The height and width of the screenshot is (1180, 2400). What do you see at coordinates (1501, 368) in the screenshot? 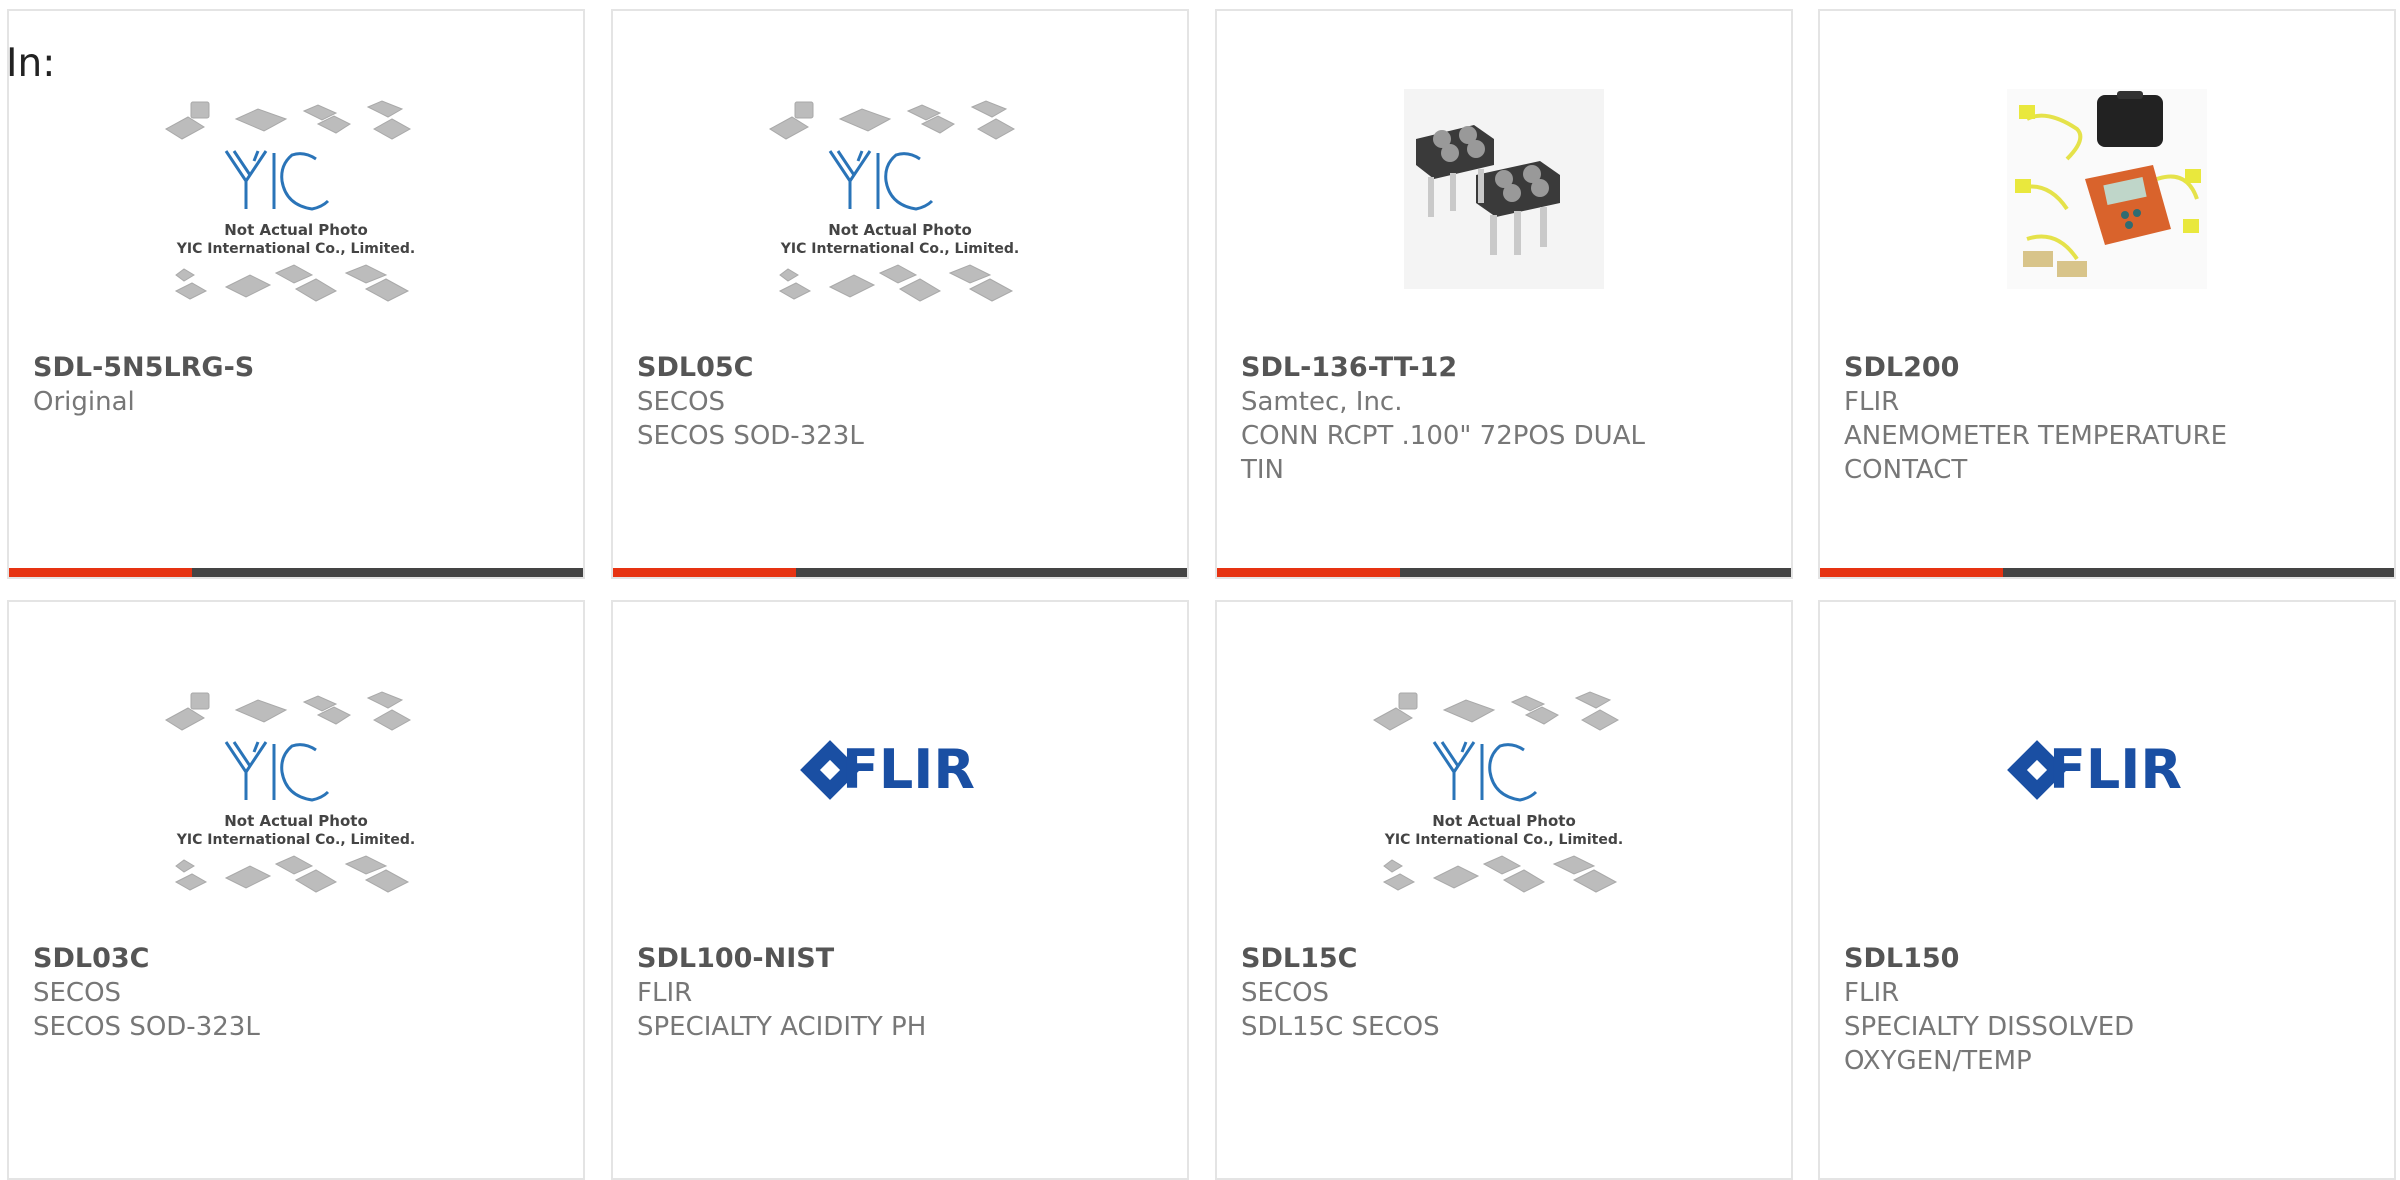
I see `part-number: SDL-136-TT-12` at bounding box center [1501, 368].